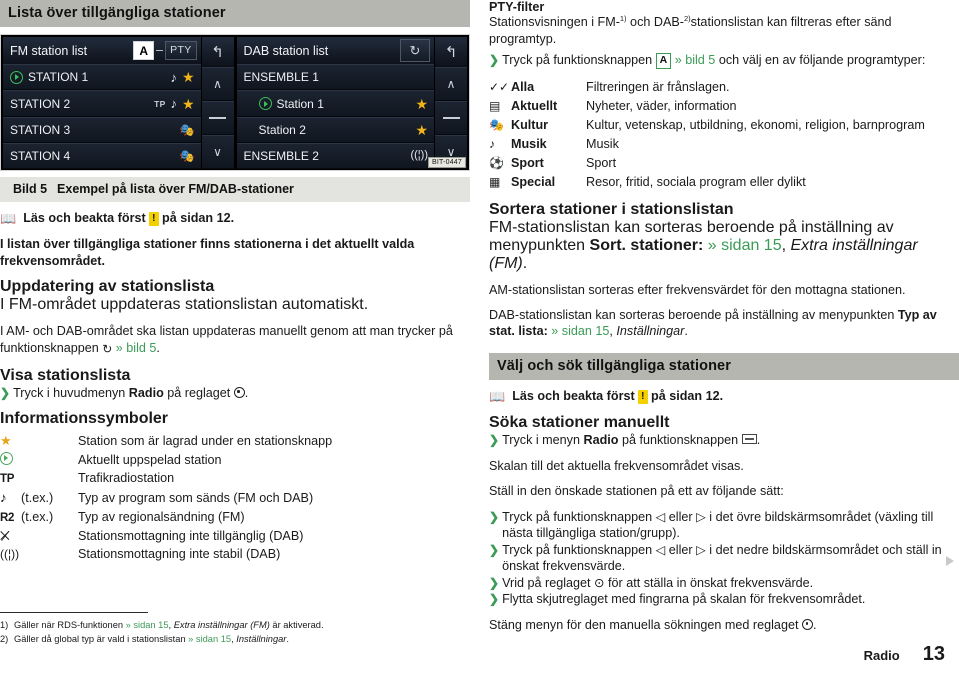 This screenshot has height=676, width=959. I want to click on fm-title-bar: FM station list A PTY, so click(102, 51).